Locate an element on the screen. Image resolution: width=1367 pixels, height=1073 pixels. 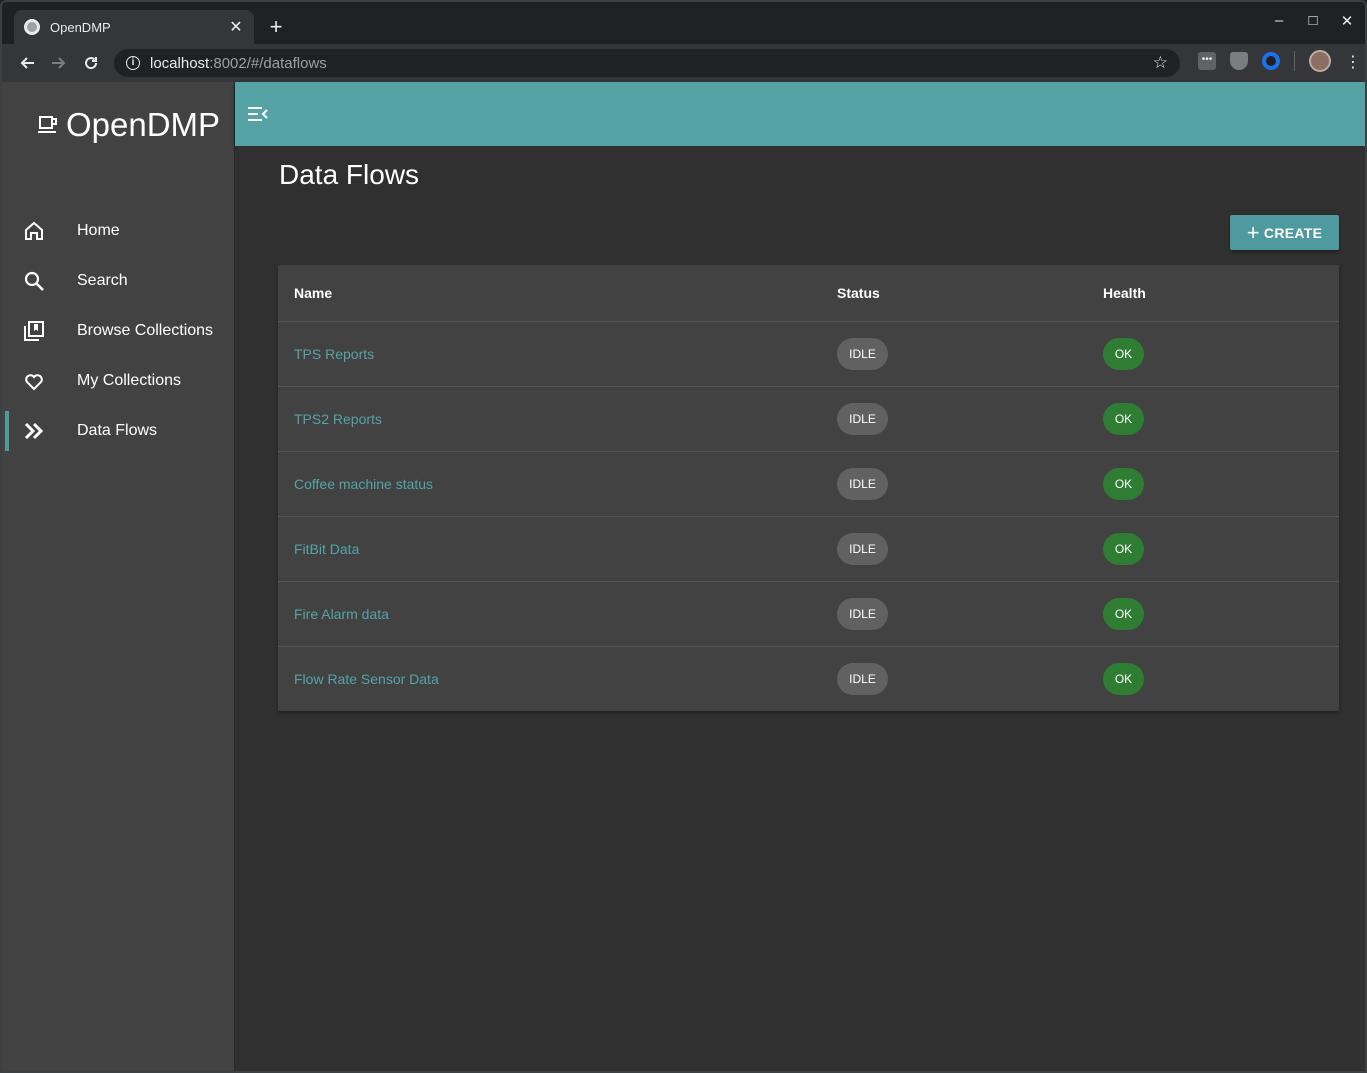
url-host: localhost is located at coordinates (180, 63).